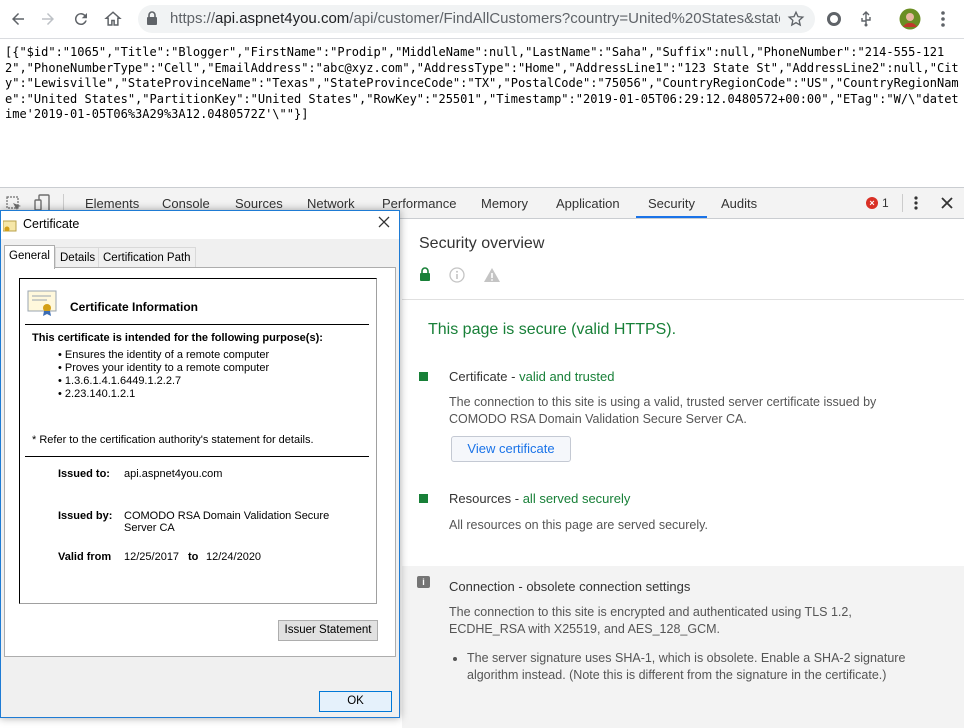 This screenshot has width=964, height=728. I want to click on lock-icon, so click(152, 21).